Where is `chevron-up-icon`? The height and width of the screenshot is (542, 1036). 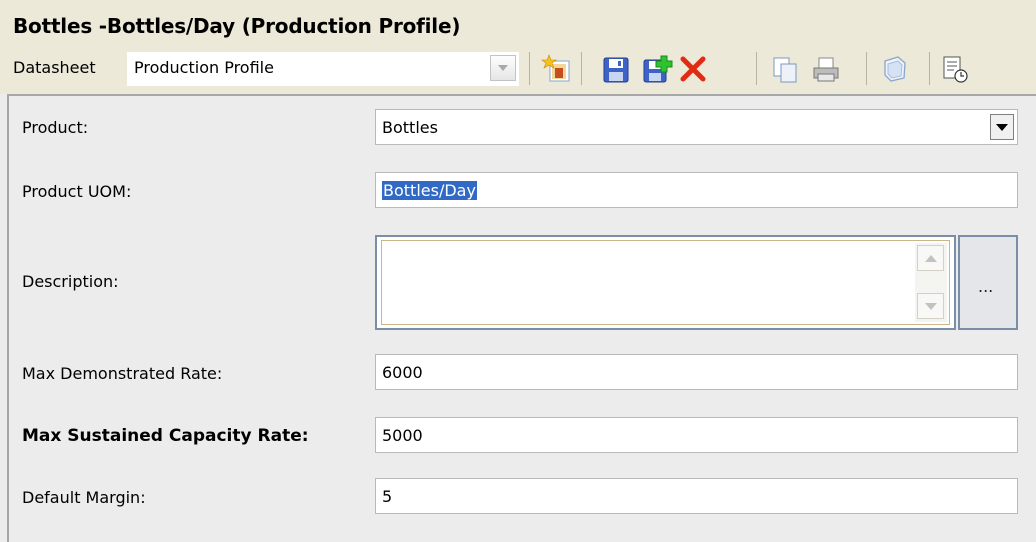
chevron-up-icon is located at coordinates (931, 258).